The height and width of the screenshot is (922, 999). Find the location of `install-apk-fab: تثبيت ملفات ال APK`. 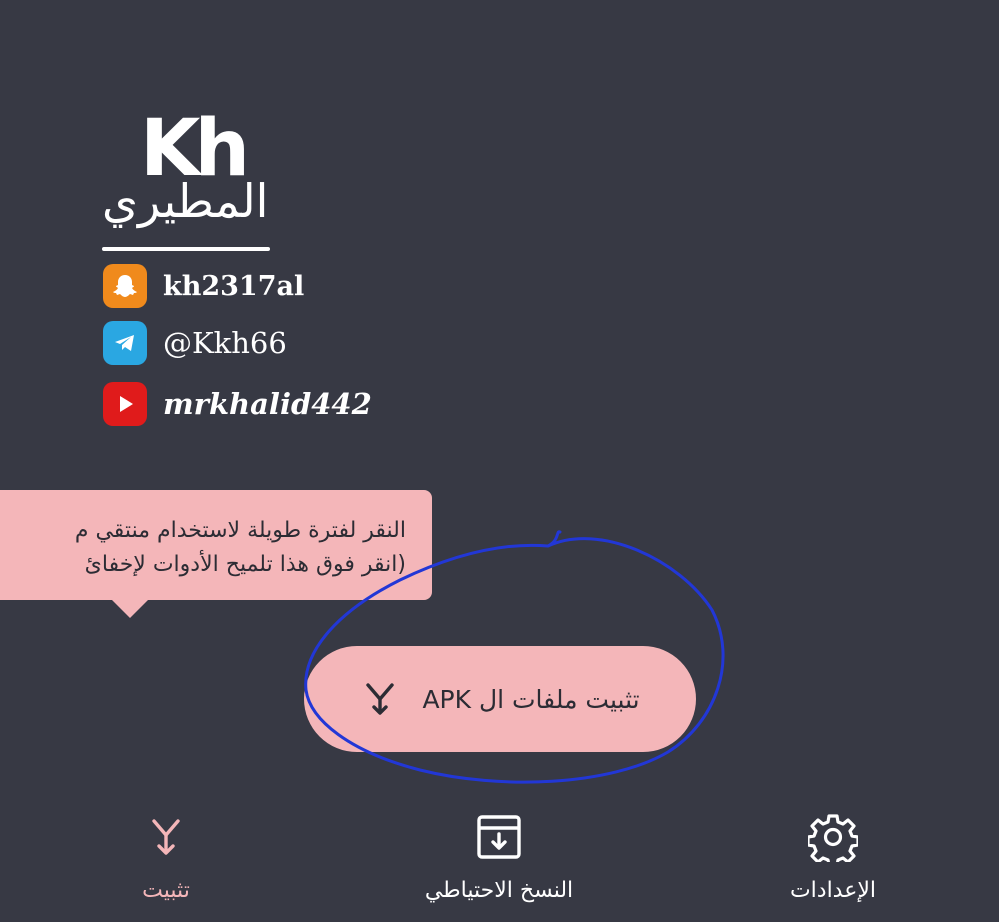

install-apk-fab: تثبيت ملفات ال APK is located at coordinates (500, 699).